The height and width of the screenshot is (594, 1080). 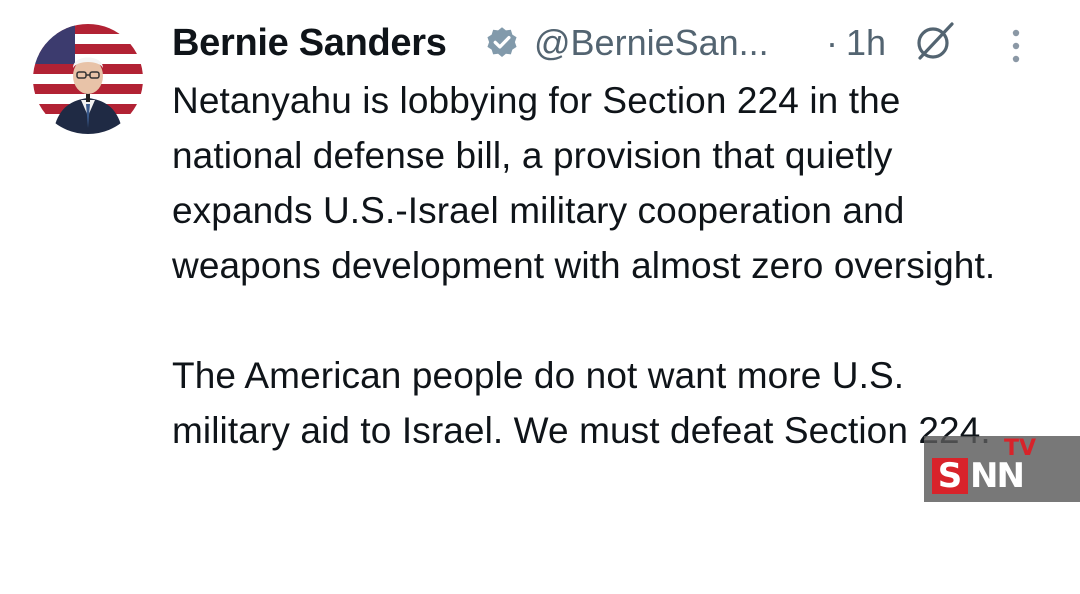 I want to click on timestamp: 1h, so click(x=866, y=43).